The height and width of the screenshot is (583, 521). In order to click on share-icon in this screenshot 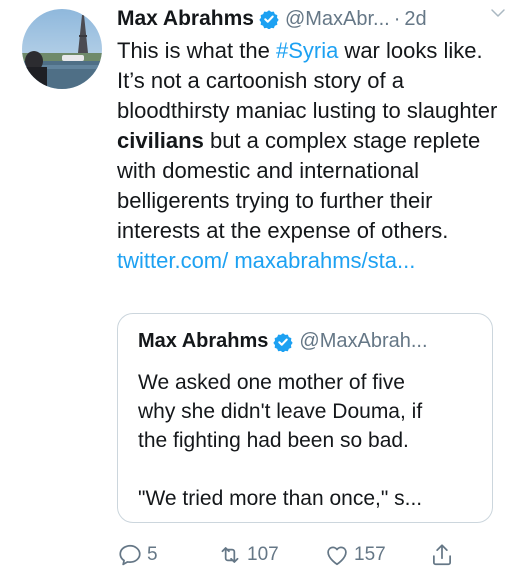, I will do `click(442, 555)`.